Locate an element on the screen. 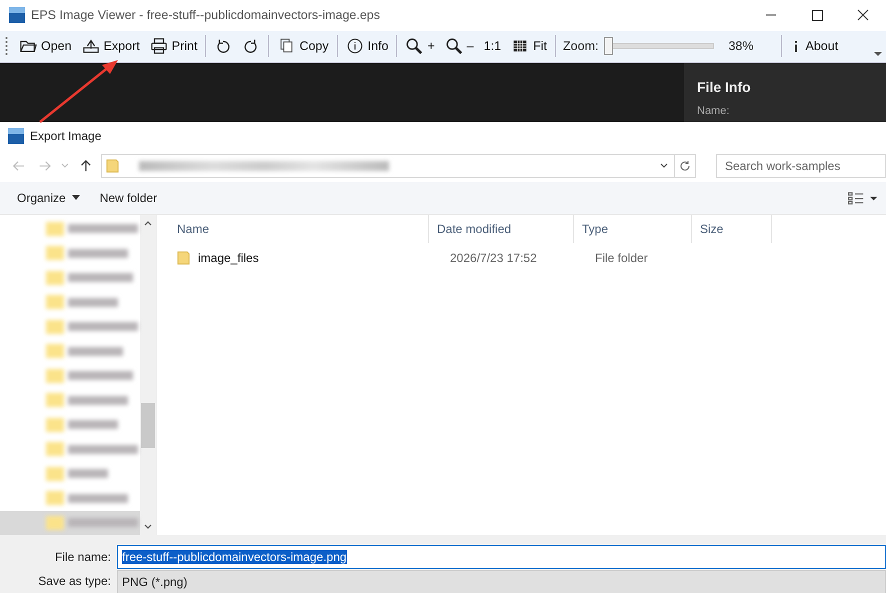 The height and width of the screenshot is (593, 886). file-name-field: free-stuff--publicdomainvectors-image.png is located at coordinates (501, 557).